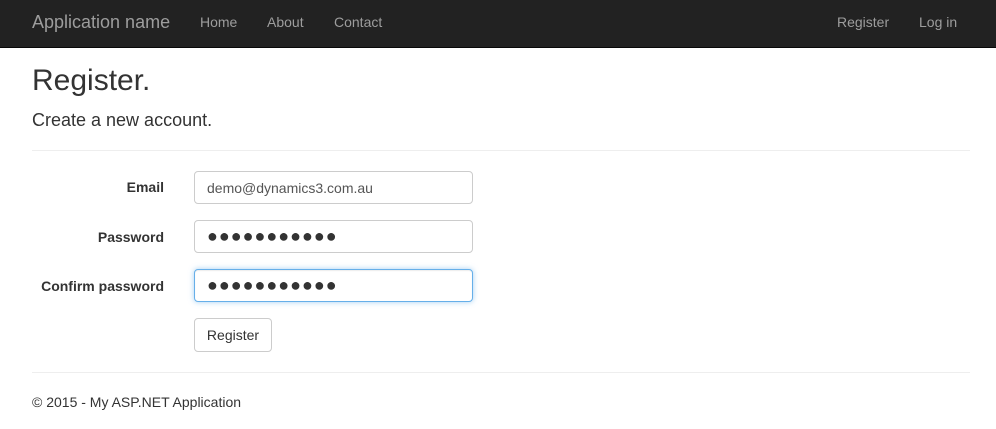  What do you see at coordinates (218, 22) in the screenshot?
I see `nav-home-link: Home` at bounding box center [218, 22].